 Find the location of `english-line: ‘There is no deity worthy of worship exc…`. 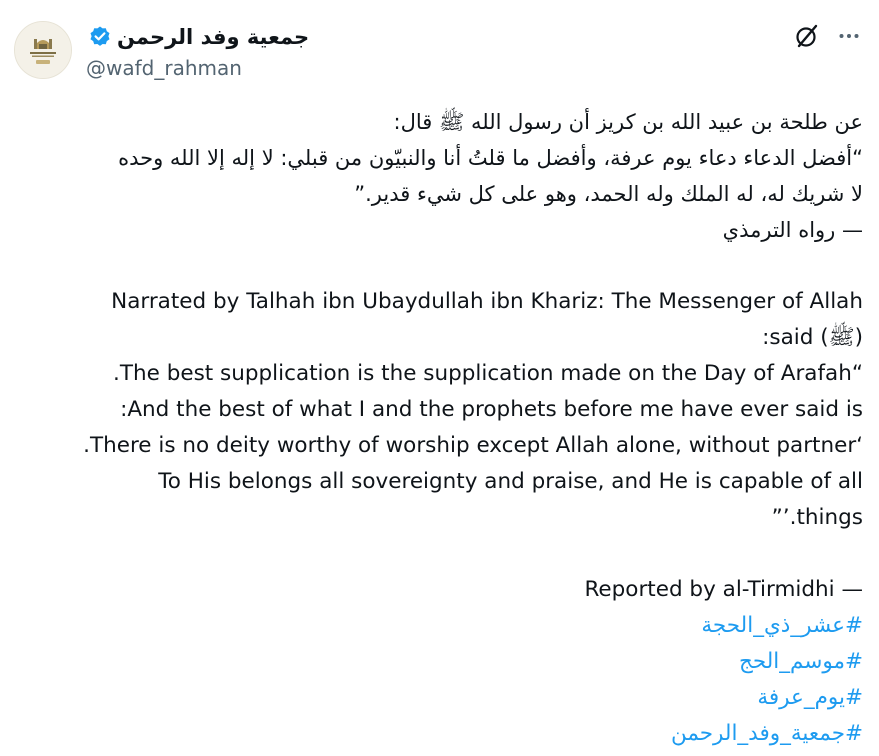

english-line: ‘There is no deity worthy of worship exc… is located at coordinates (473, 445).